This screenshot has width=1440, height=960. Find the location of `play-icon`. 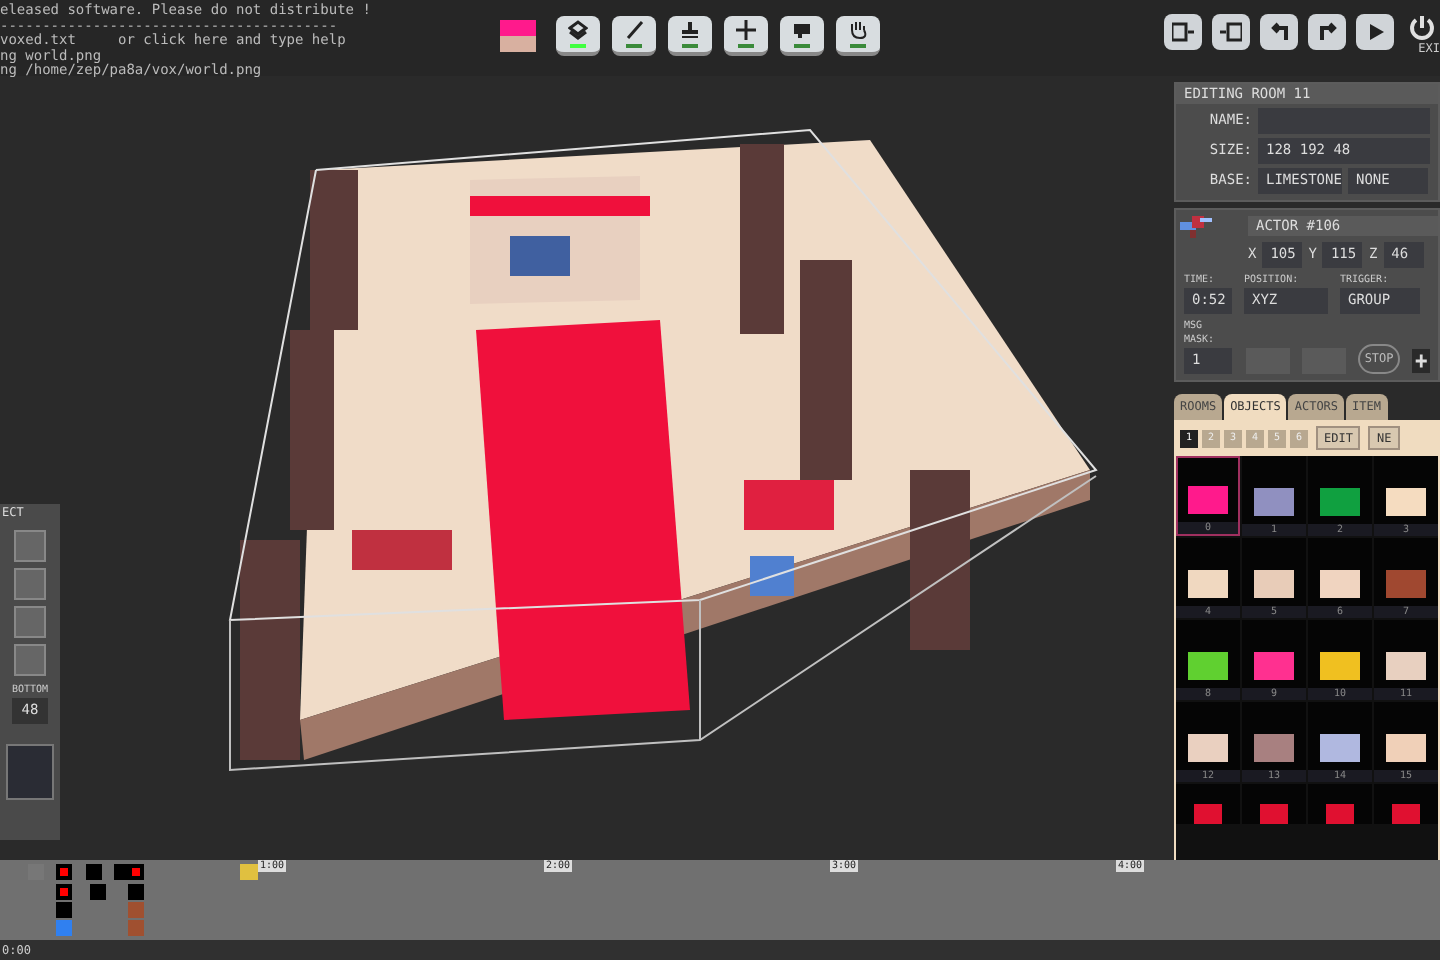

play-icon is located at coordinates (1375, 32).